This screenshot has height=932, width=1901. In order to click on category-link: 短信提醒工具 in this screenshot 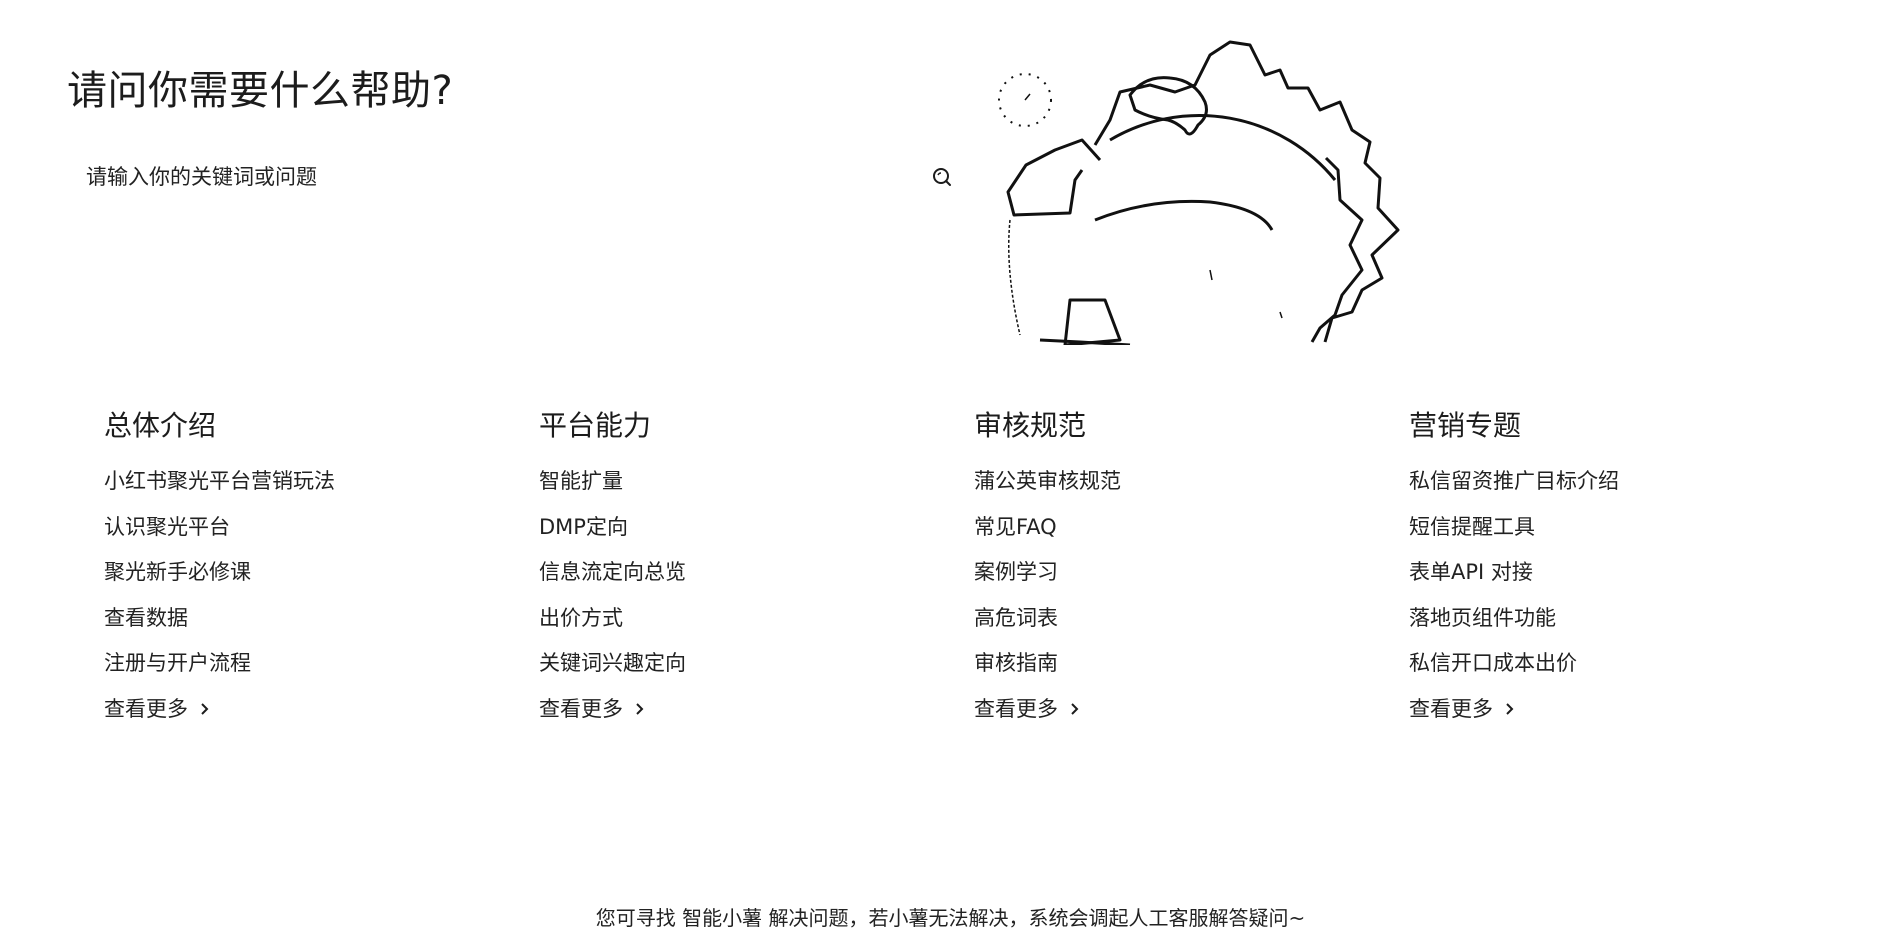, I will do `click(1626, 527)`.